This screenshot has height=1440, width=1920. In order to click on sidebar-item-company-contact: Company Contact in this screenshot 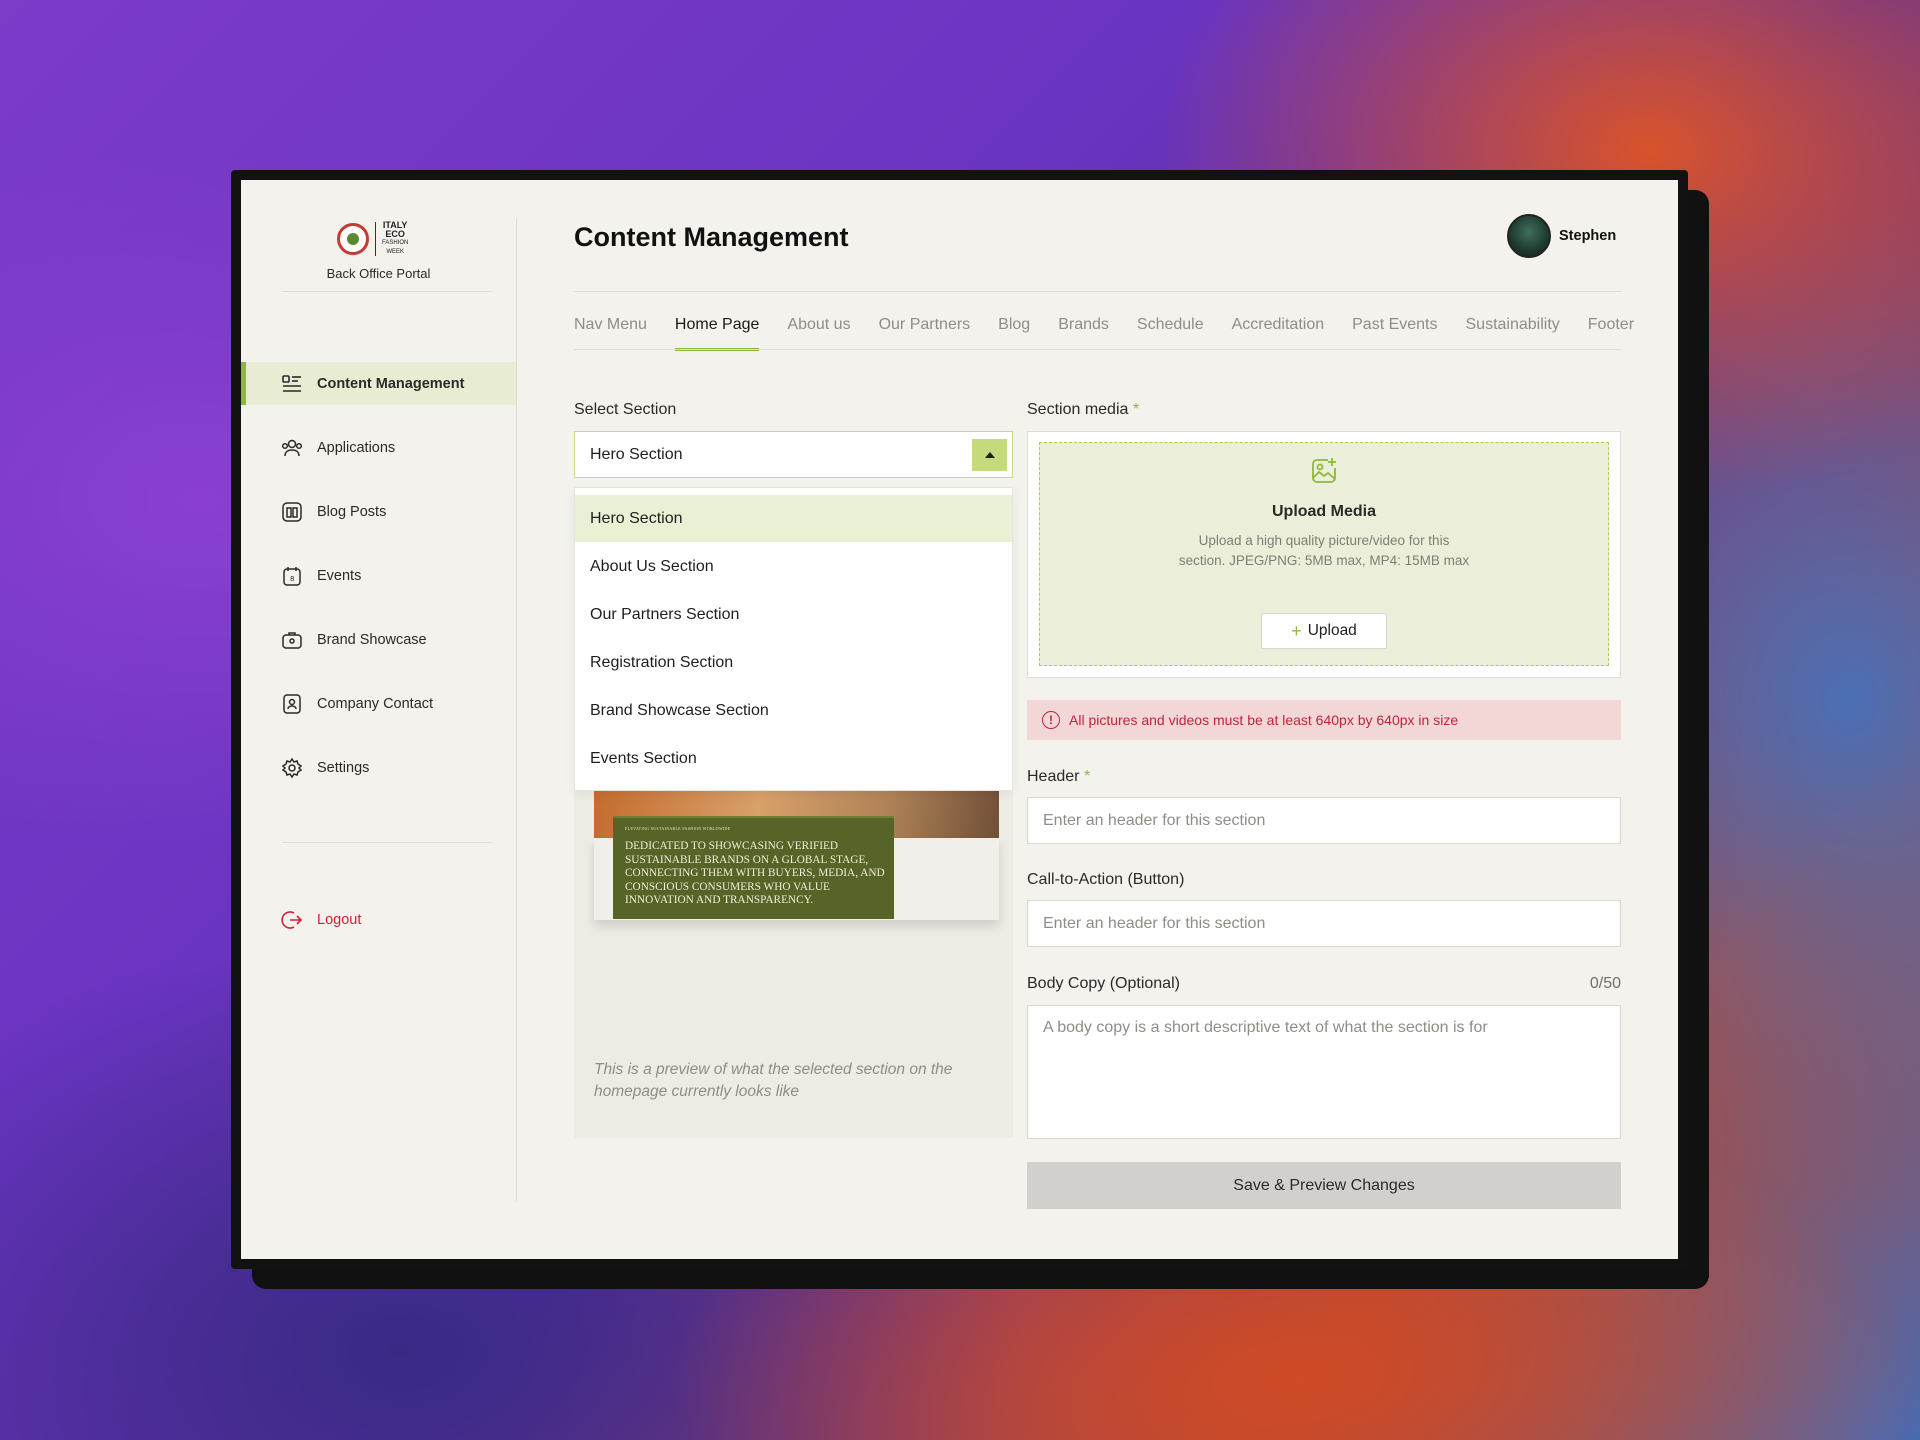, I will do `click(378, 703)`.